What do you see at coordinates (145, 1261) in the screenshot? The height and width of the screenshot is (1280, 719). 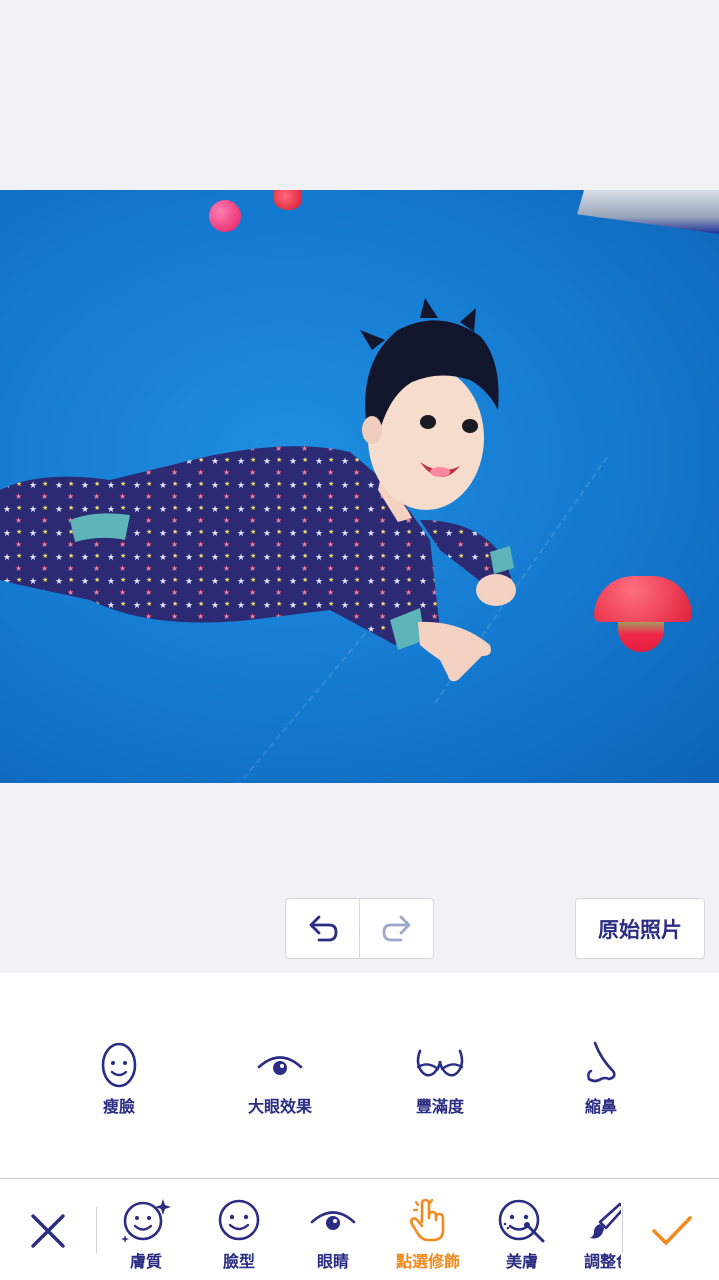 I see `tab-label: 膚質` at bounding box center [145, 1261].